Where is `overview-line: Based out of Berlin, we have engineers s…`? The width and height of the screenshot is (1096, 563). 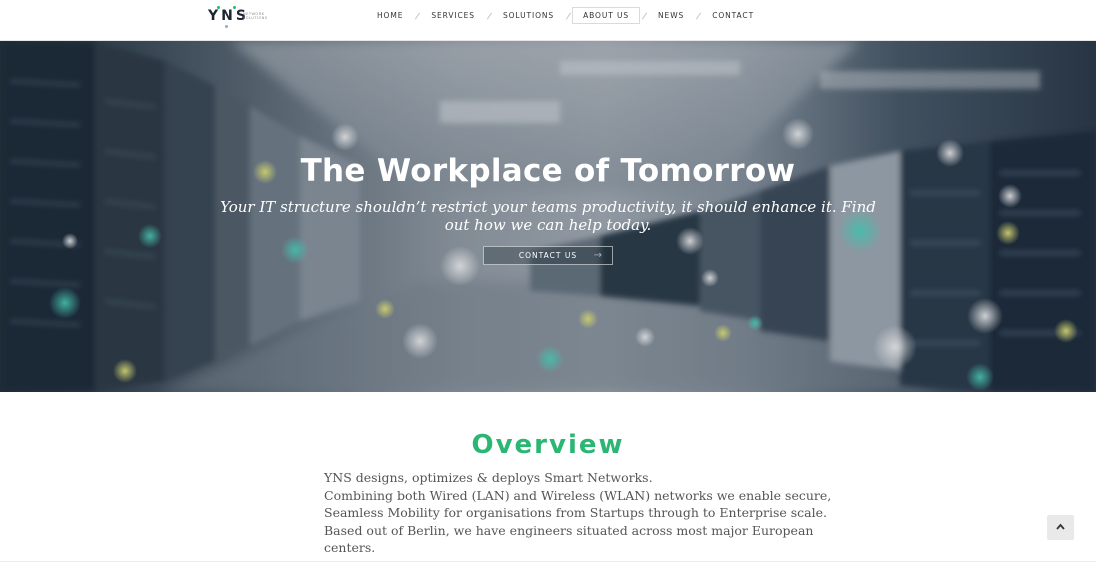
overview-line: Based out of Berlin, we have engineers s… is located at coordinates (569, 530).